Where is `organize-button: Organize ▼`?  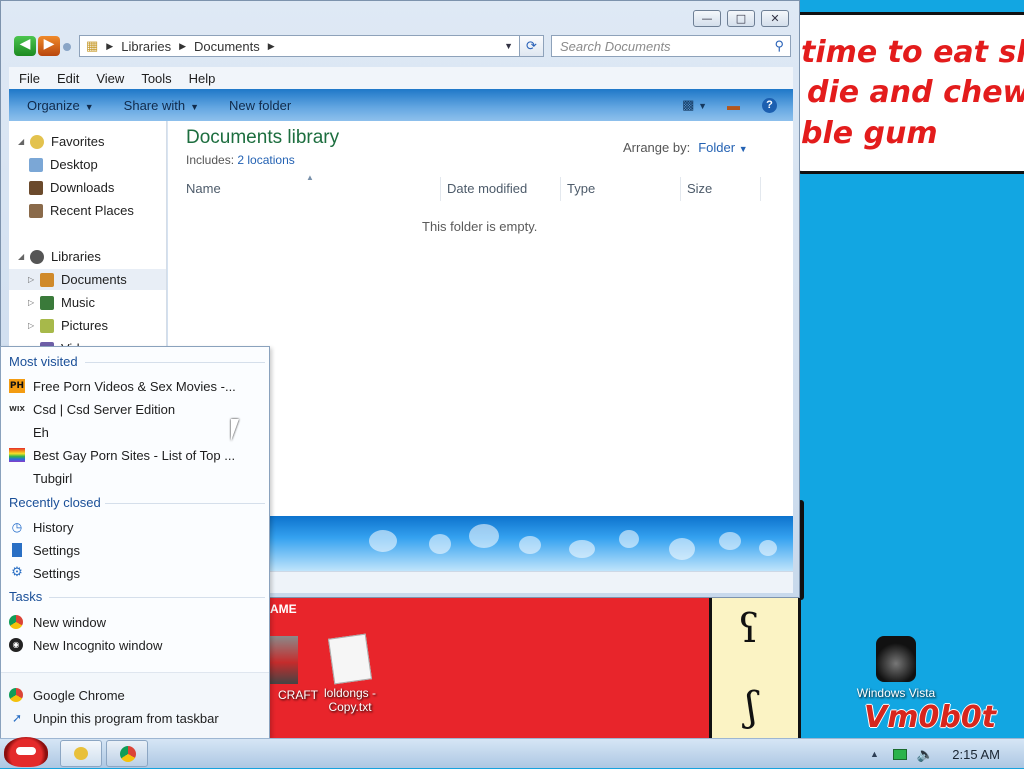 organize-button: Organize ▼ is located at coordinates (60, 105).